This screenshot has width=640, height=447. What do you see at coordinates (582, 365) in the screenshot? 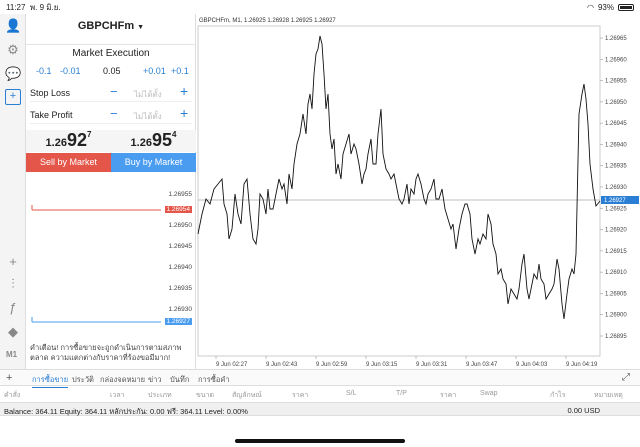
I see `x-tick-label: 9 Jun 04:19` at bounding box center [582, 365].